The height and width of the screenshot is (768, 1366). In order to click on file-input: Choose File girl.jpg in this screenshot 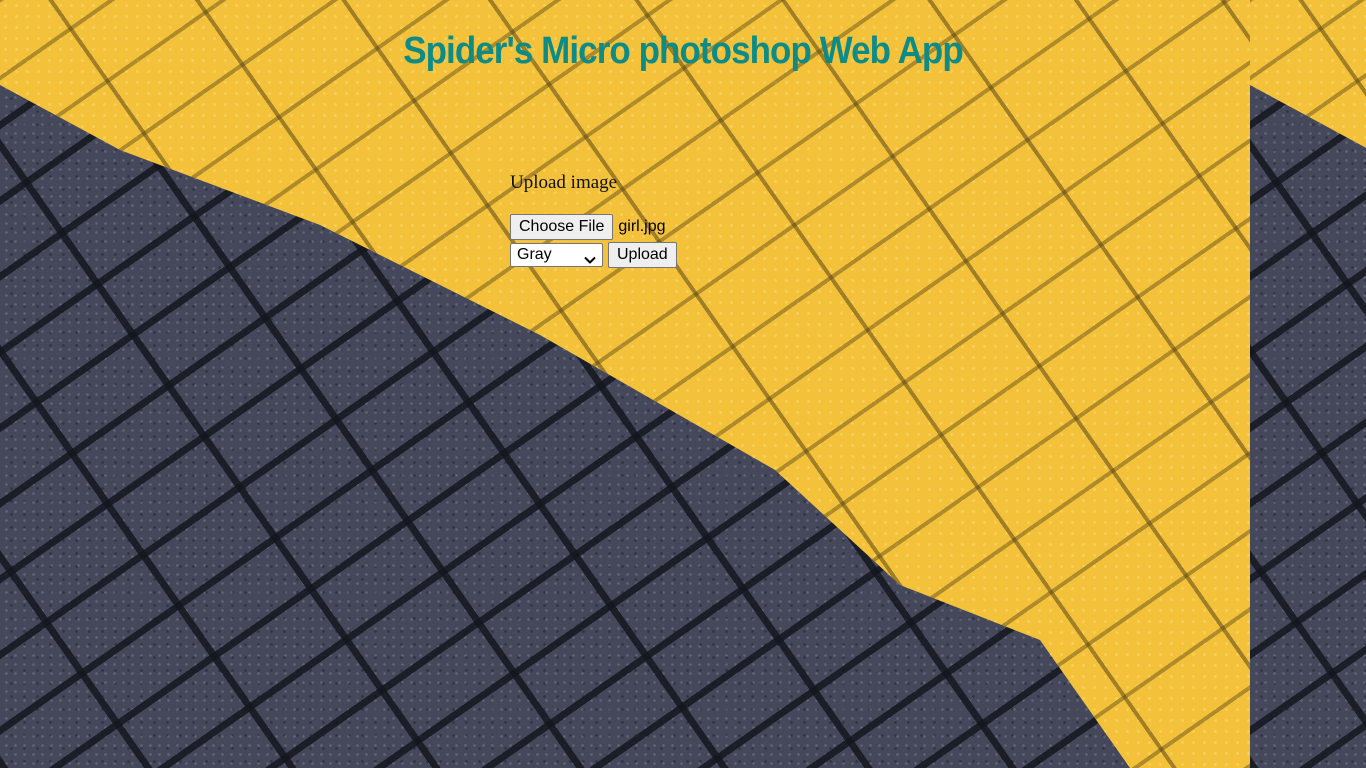, I will do `click(593, 227)`.